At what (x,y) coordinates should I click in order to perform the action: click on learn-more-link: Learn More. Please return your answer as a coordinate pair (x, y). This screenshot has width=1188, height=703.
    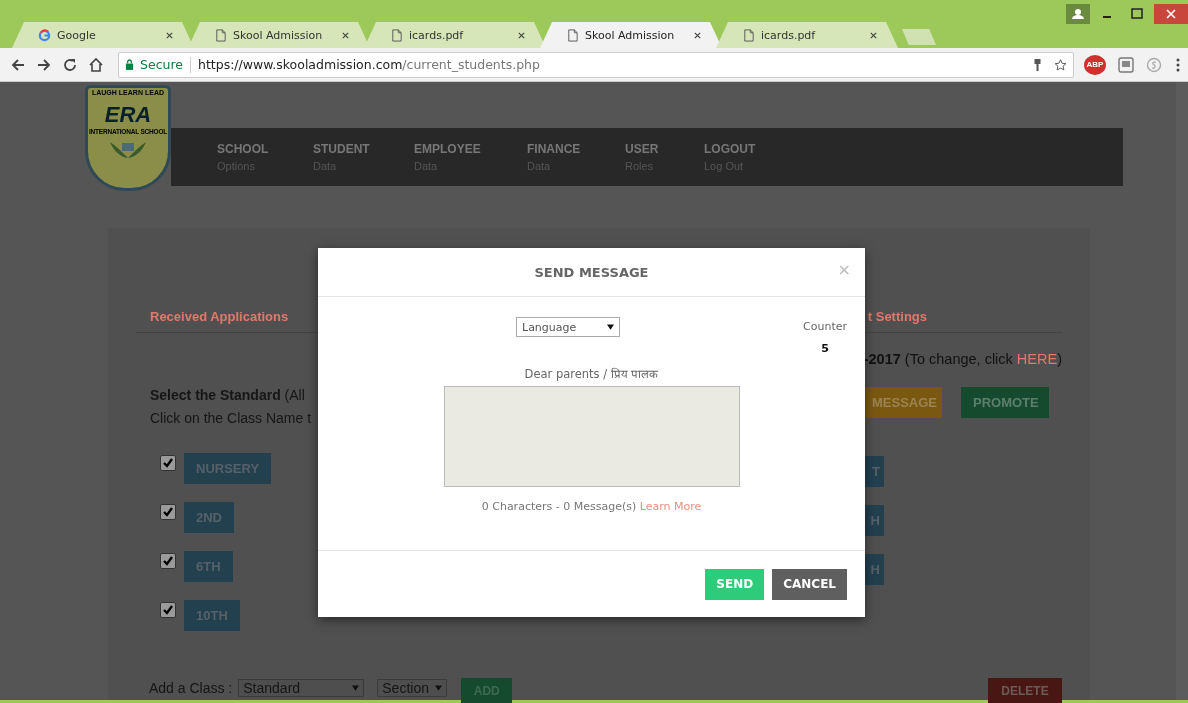
    Looking at the image, I should click on (670, 506).